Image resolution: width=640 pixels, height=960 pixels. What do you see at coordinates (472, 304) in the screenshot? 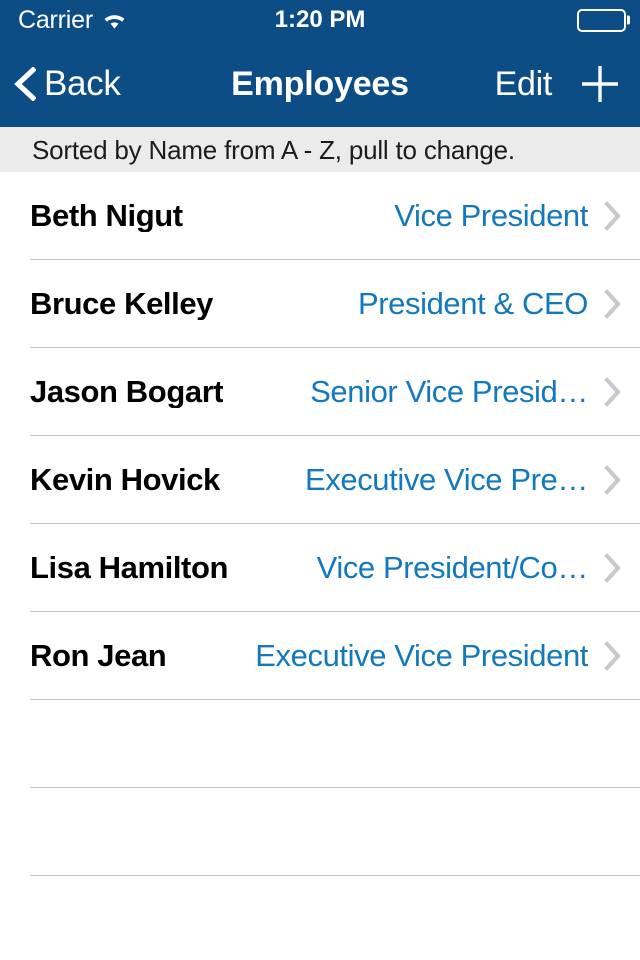
I see `employee-title: President & CEO` at bounding box center [472, 304].